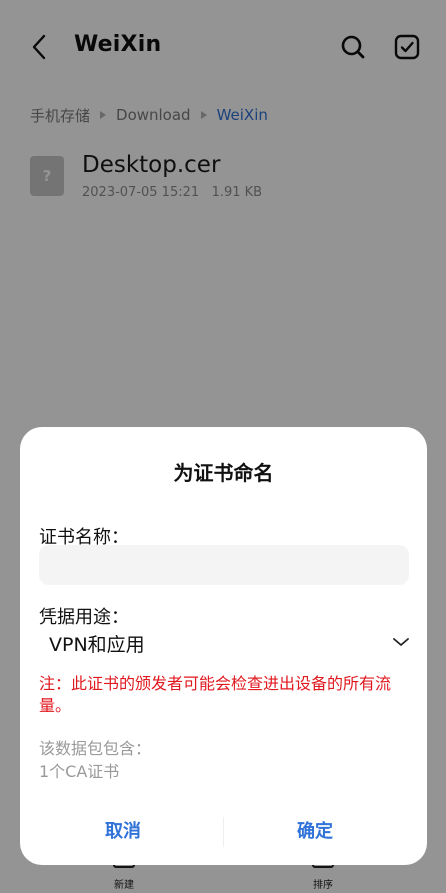 The width and height of the screenshot is (446, 893). I want to click on credential-usage-value: VPN和应用, so click(97, 645).